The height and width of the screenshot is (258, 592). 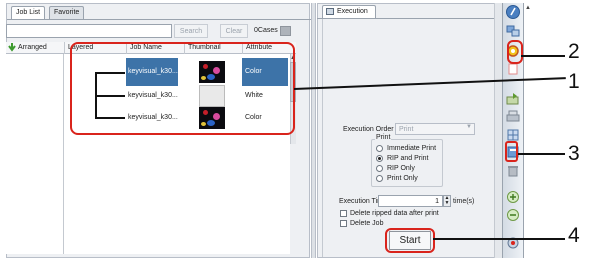 I want to click on radio-immediate-print, so click(x=379, y=148).